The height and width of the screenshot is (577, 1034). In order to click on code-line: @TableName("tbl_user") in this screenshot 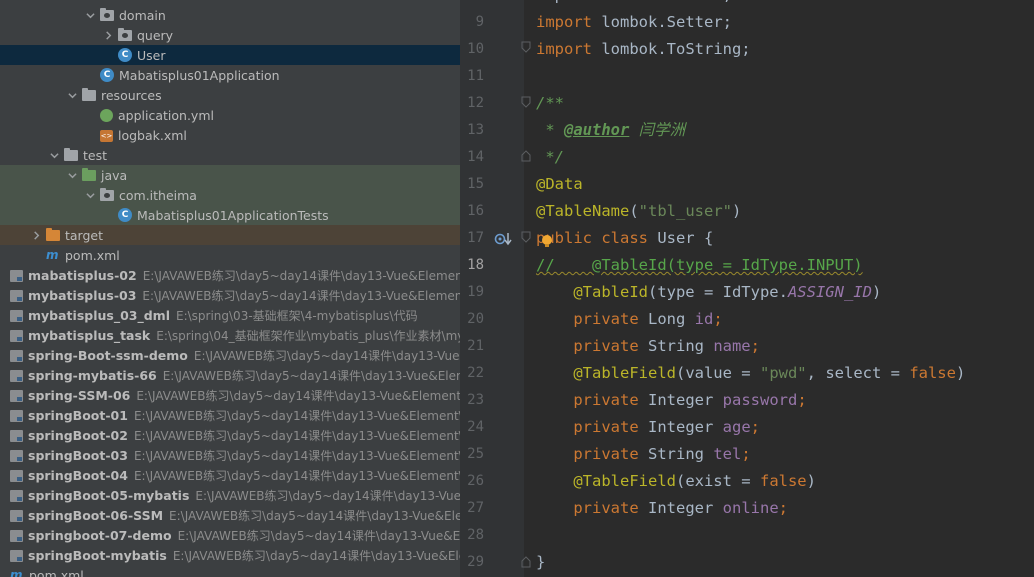, I will do `click(638, 211)`.